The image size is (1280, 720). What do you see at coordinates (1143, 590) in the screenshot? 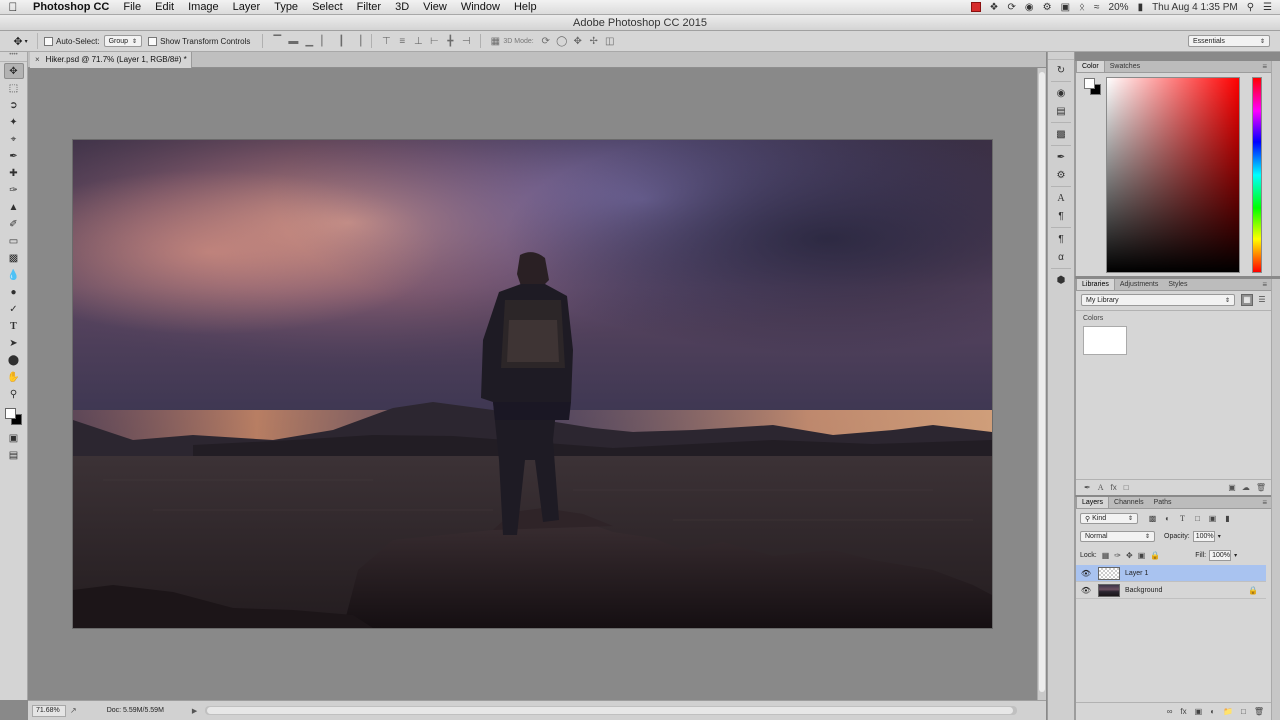
I see `layer-name: Background` at bounding box center [1143, 590].